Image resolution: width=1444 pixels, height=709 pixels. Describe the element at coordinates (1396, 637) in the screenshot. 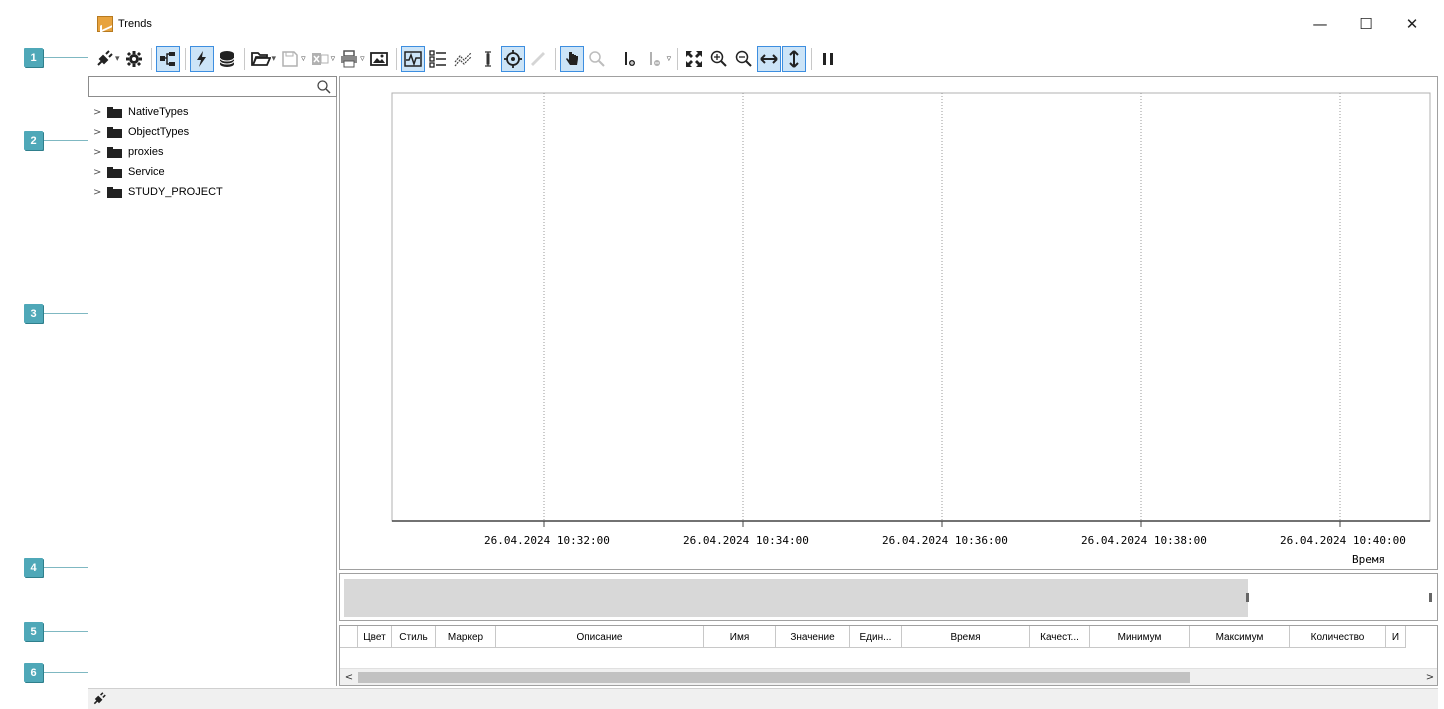

I see `column-header: И` at that location.